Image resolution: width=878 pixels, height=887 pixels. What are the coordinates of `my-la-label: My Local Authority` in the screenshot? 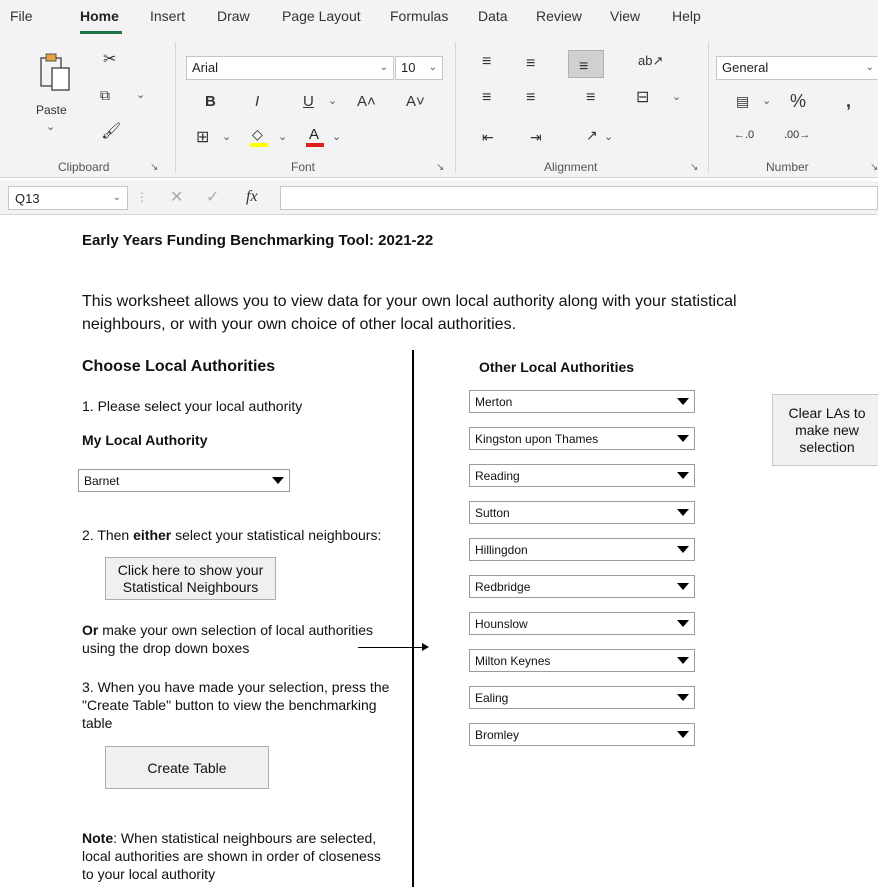 It's located at (145, 440).